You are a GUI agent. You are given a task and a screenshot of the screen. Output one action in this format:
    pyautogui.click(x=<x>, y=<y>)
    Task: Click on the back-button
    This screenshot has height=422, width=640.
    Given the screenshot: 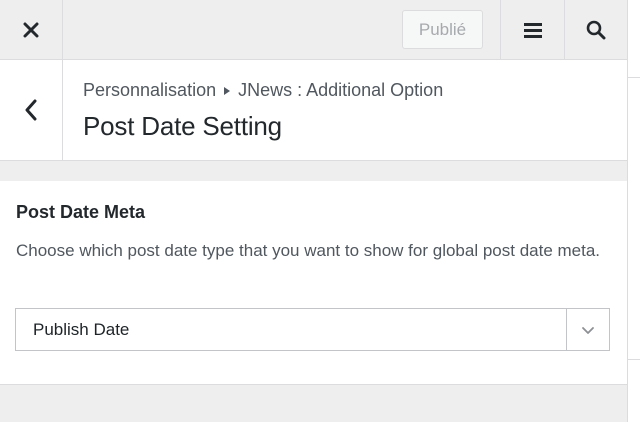 What is the action you would take?
    pyautogui.click(x=31, y=110)
    